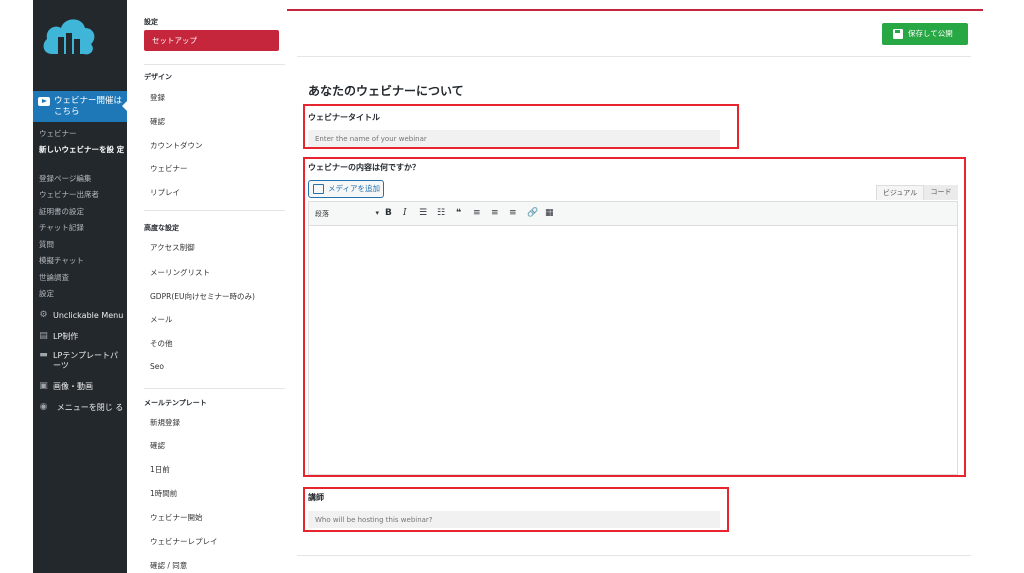  Describe the element at coordinates (82, 260) in the screenshot. I see `submenu-item: 模擬チャット` at that location.